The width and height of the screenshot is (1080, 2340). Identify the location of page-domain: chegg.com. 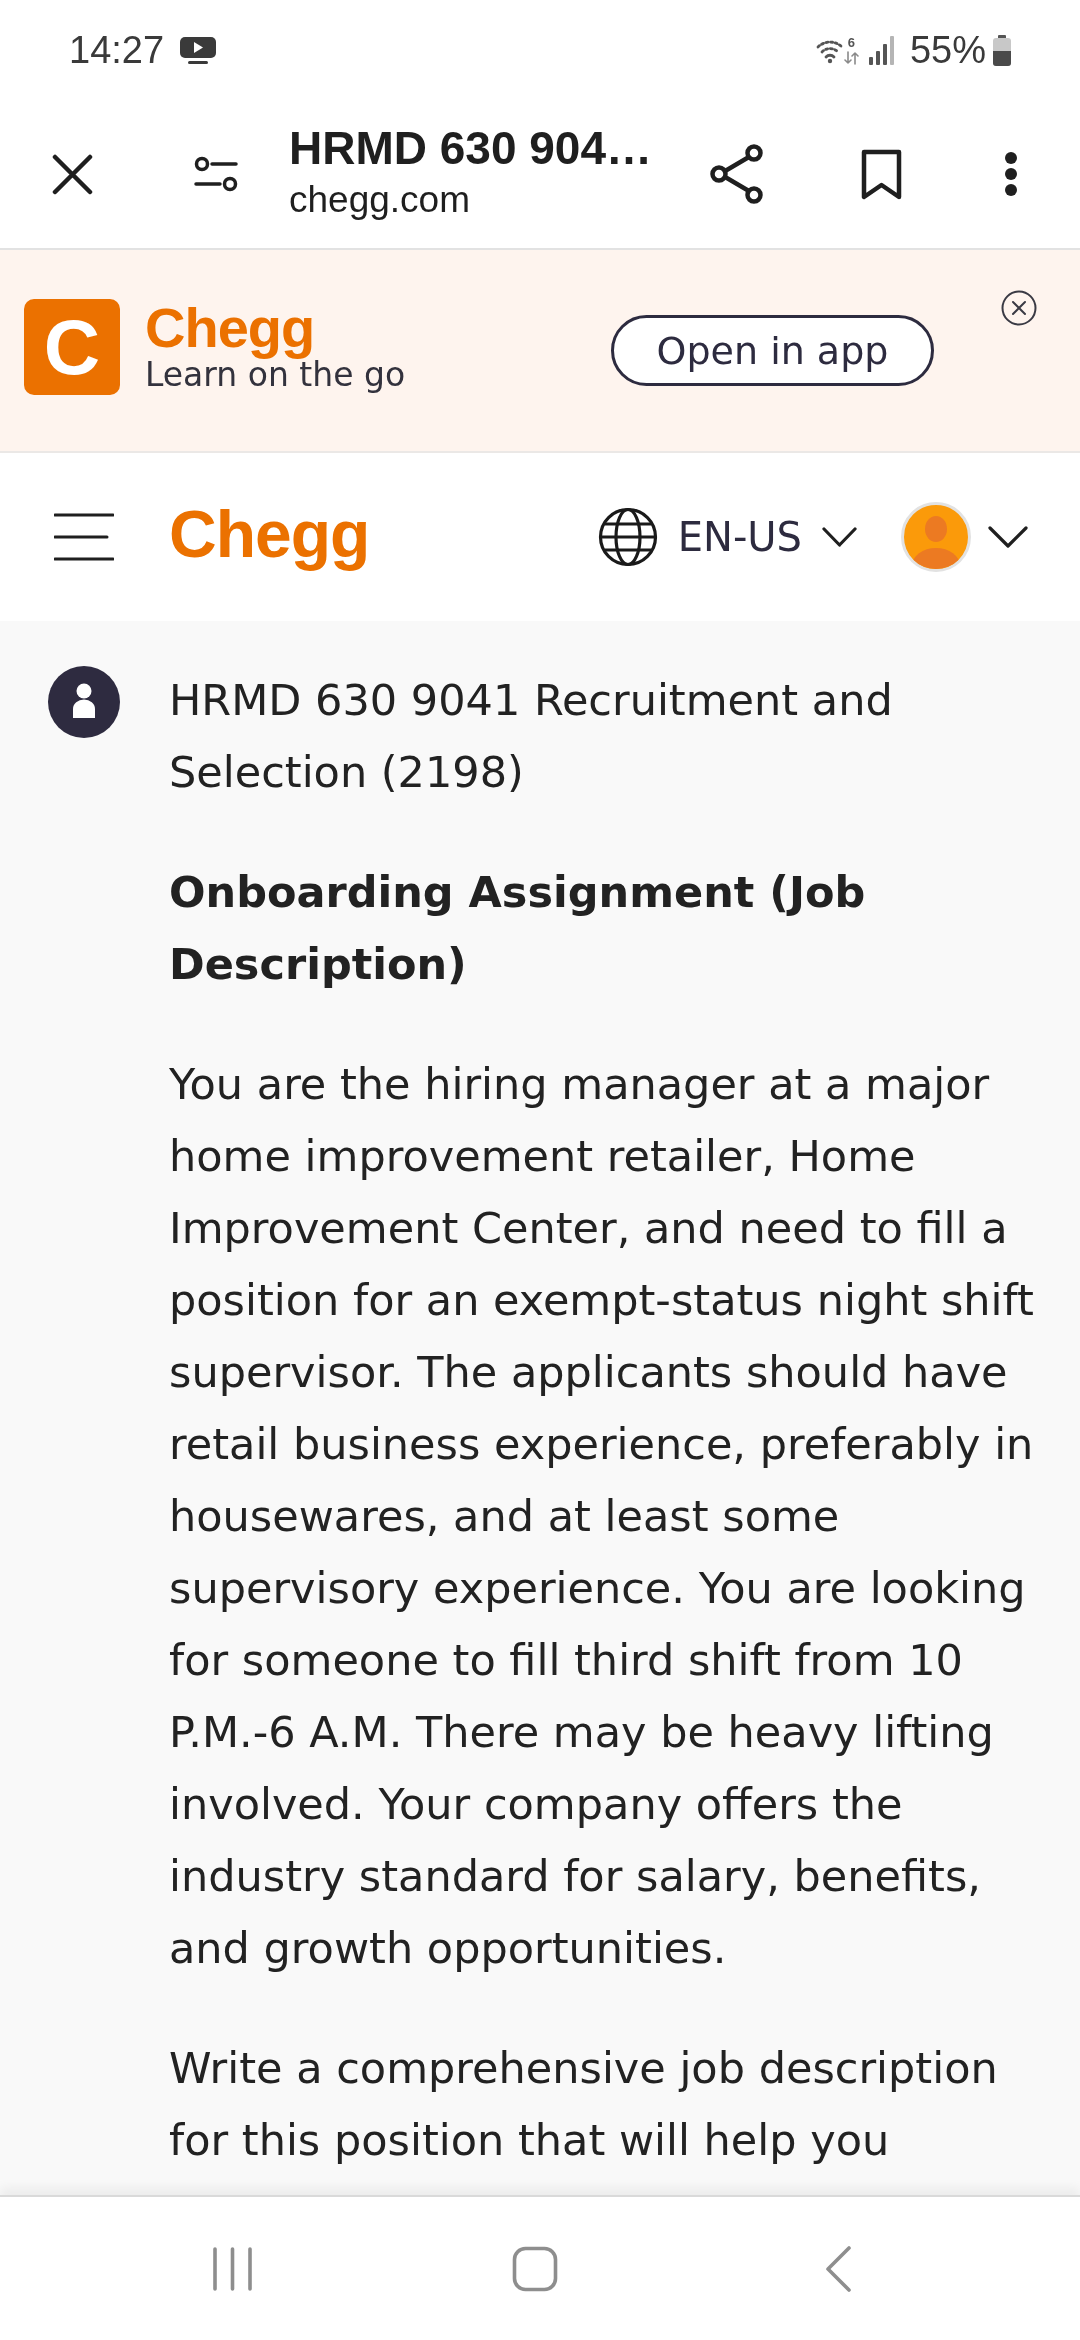
(380, 200).